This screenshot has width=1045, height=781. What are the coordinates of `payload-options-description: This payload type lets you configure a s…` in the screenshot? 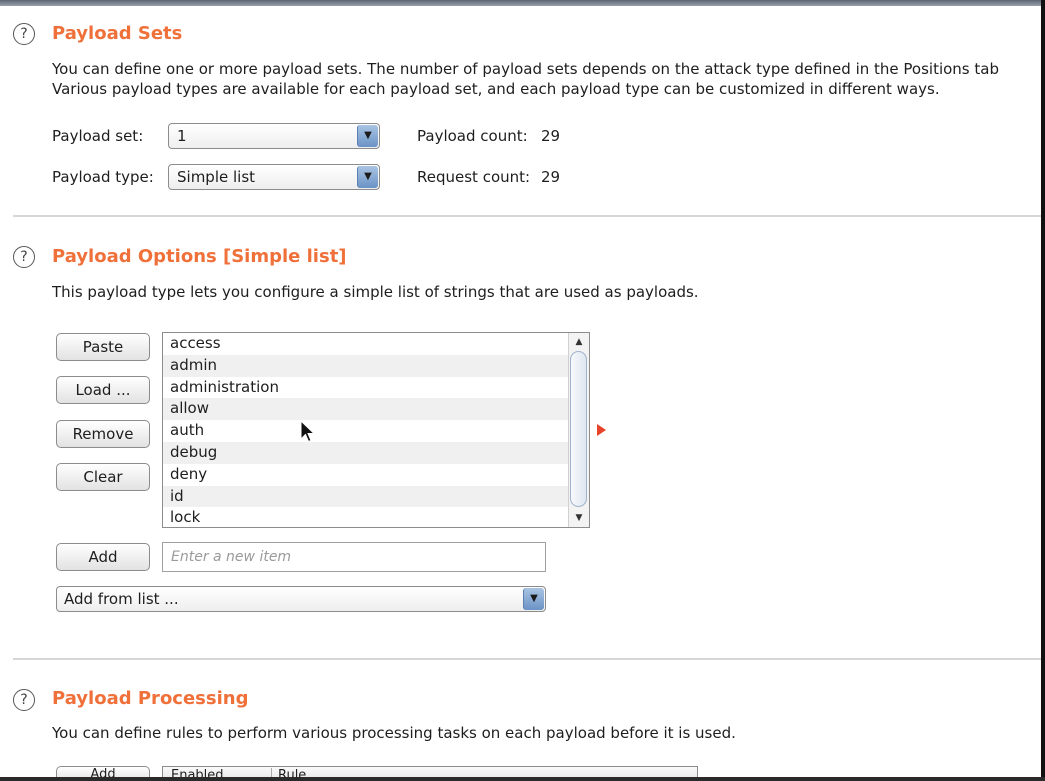 It's located at (375, 292).